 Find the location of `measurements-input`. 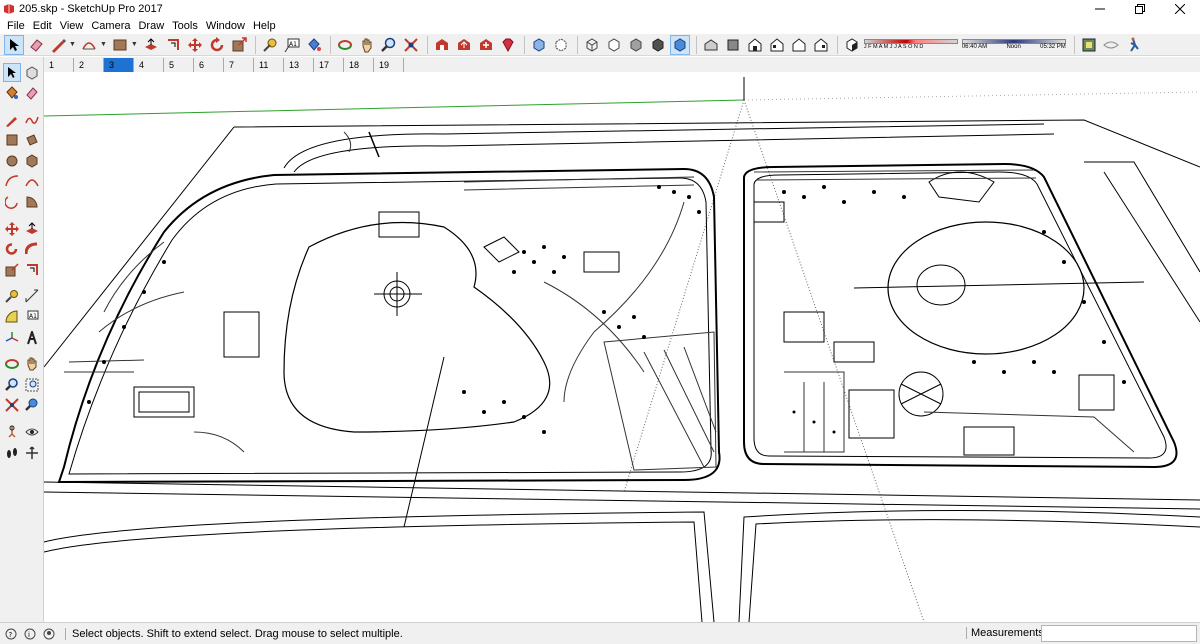

measurements-input is located at coordinates (1119, 633).